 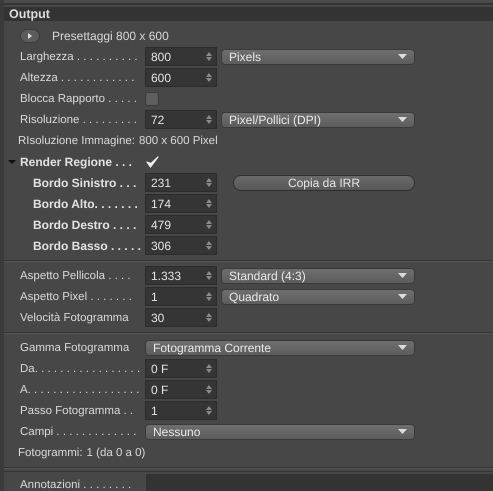 What do you see at coordinates (29, 14) in the screenshot?
I see `panel-title: Output` at bounding box center [29, 14].